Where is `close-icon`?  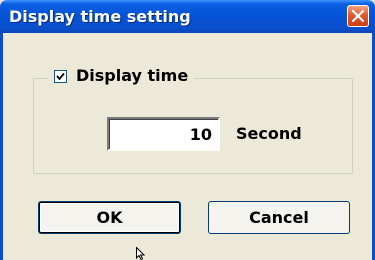 close-icon is located at coordinates (358, 16).